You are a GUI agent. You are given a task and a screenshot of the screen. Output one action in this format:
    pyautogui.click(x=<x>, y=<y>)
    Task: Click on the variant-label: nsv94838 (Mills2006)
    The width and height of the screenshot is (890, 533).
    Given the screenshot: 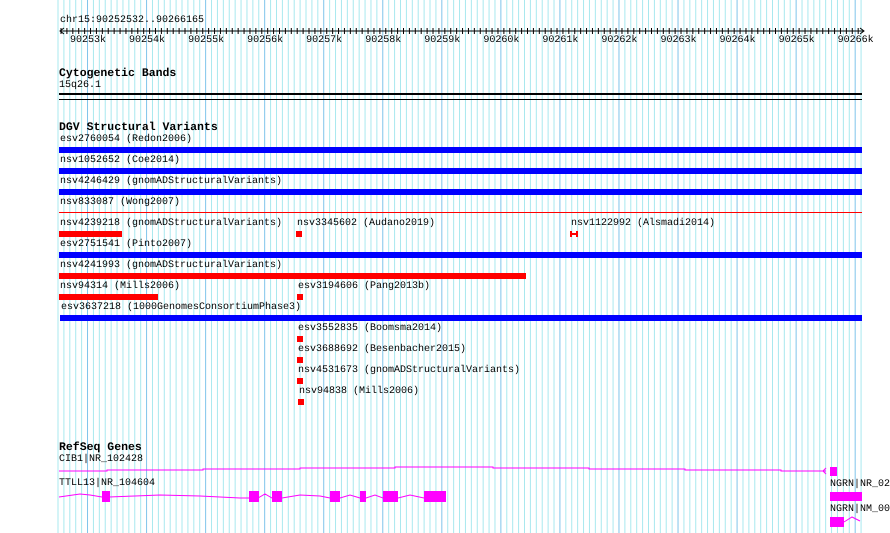 What is the action you would take?
    pyautogui.click(x=359, y=392)
    